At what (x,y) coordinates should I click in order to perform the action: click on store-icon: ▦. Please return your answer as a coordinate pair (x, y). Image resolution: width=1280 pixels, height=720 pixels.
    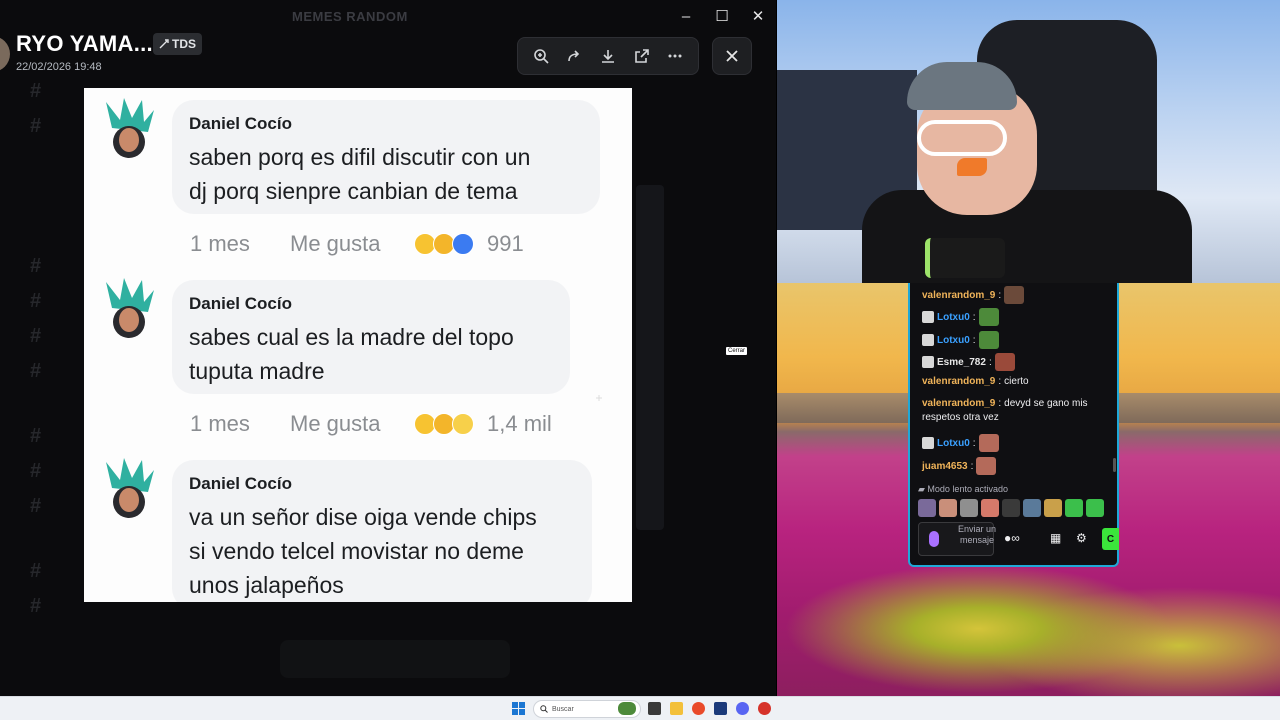
    Looking at the image, I should click on (1055, 538).